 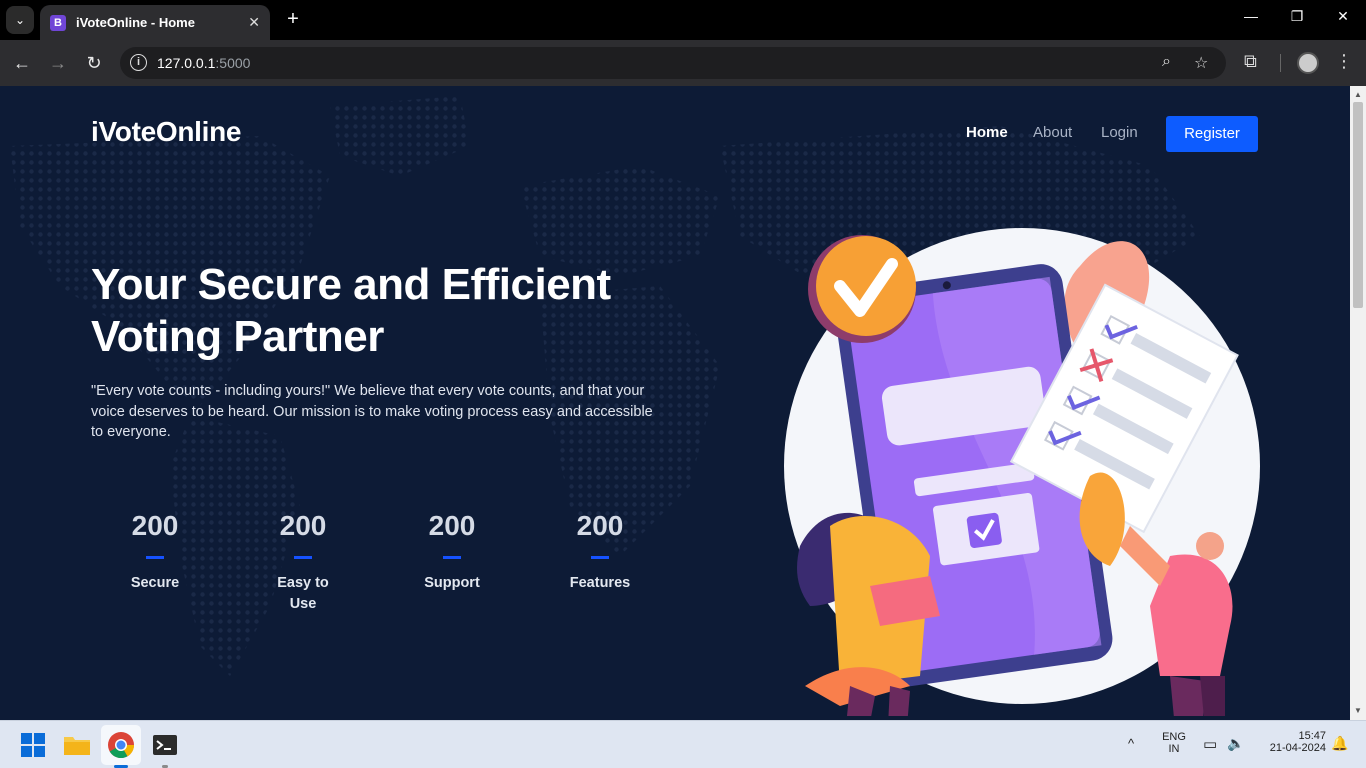 What do you see at coordinates (1339, 743) in the screenshot?
I see `notification-bell-icon: 🔔` at bounding box center [1339, 743].